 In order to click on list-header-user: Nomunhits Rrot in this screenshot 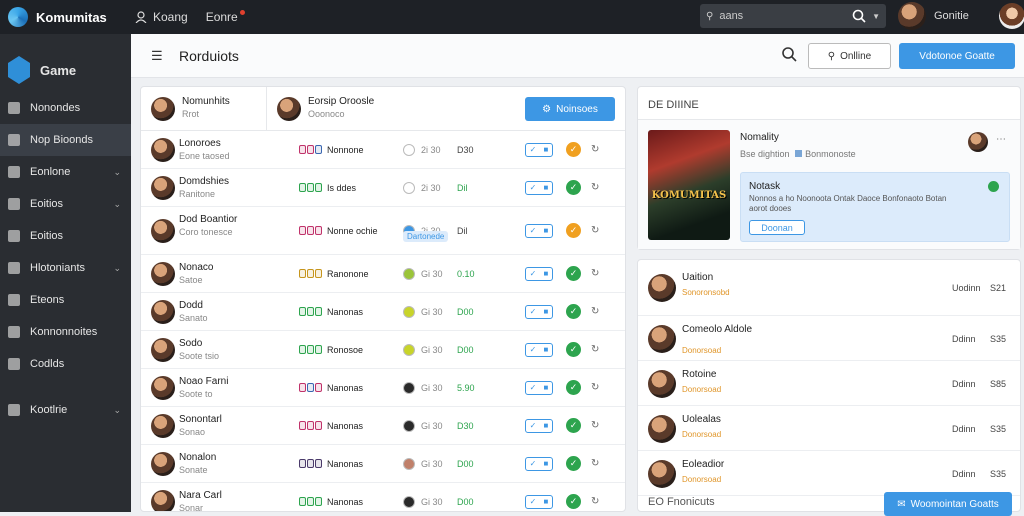, I will do `click(204, 108)`.